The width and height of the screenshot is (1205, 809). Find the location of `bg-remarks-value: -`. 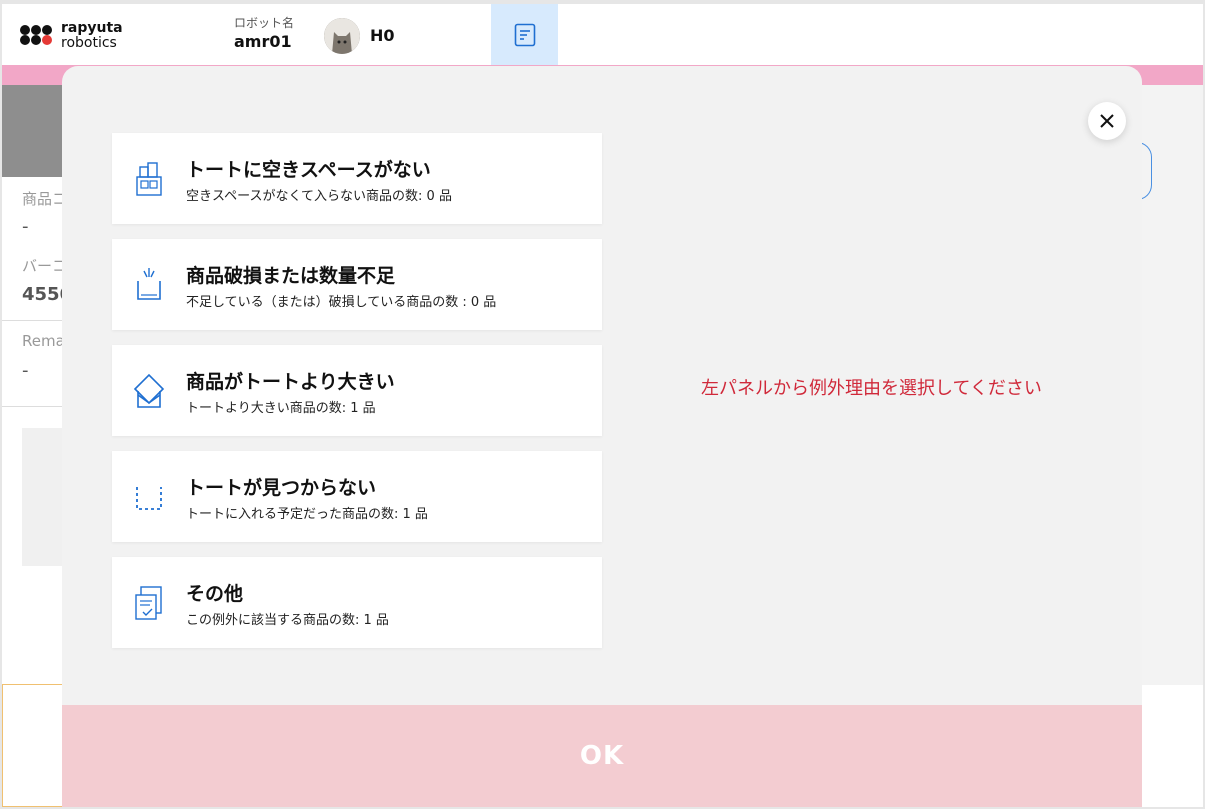

bg-remarks-value: - is located at coordinates (25, 370).